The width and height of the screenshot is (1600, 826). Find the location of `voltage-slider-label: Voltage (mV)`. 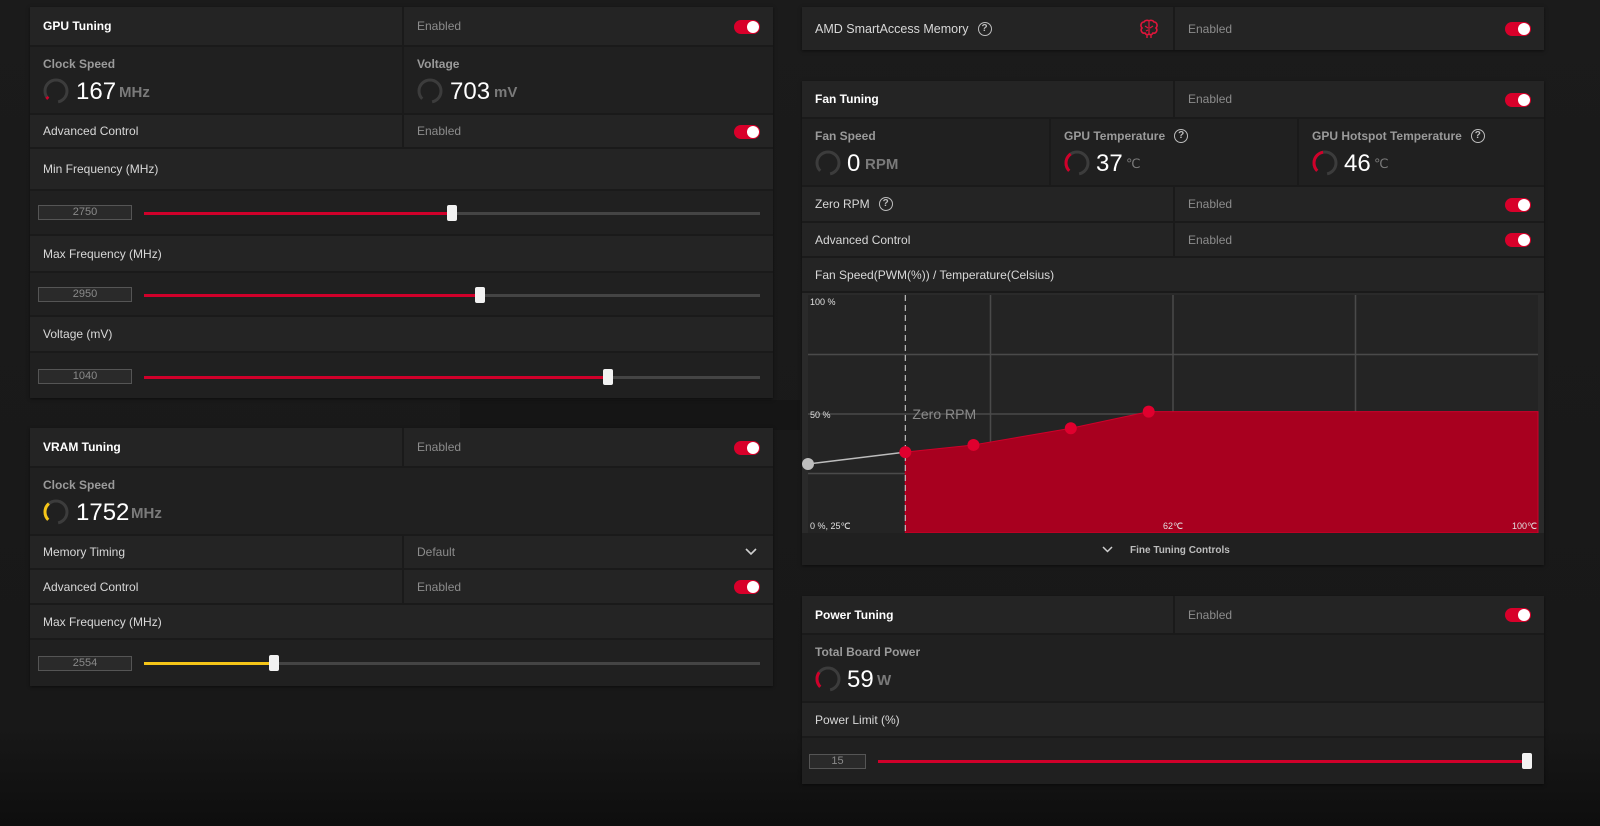

voltage-slider-label: Voltage (mV) is located at coordinates (78, 334).